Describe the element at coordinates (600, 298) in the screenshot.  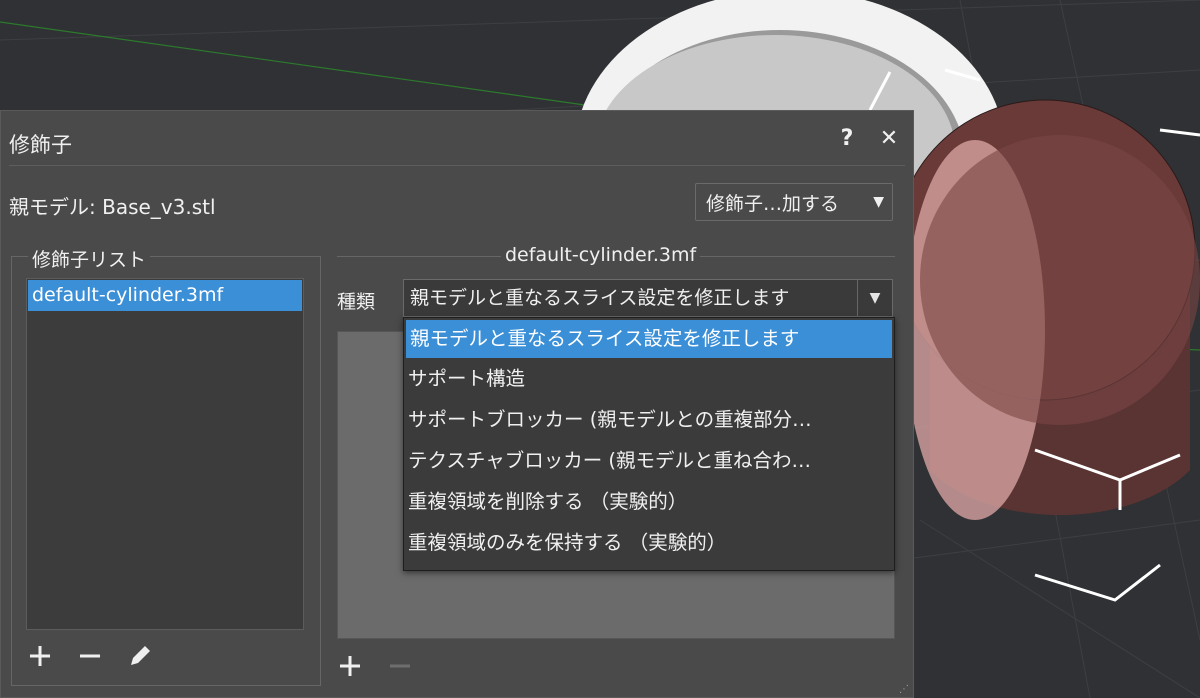
I see `type-combobox-value: 親モデルと重なるスライス設定を修正します` at that location.